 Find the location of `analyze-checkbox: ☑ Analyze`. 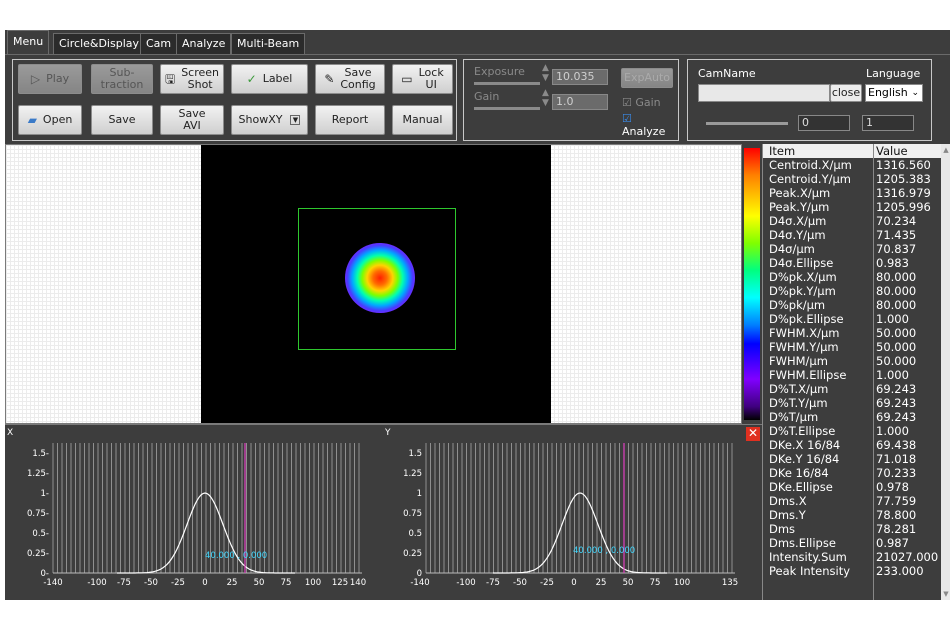

analyze-checkbox: ☑ Analyze is located at coordinates (650, 125).